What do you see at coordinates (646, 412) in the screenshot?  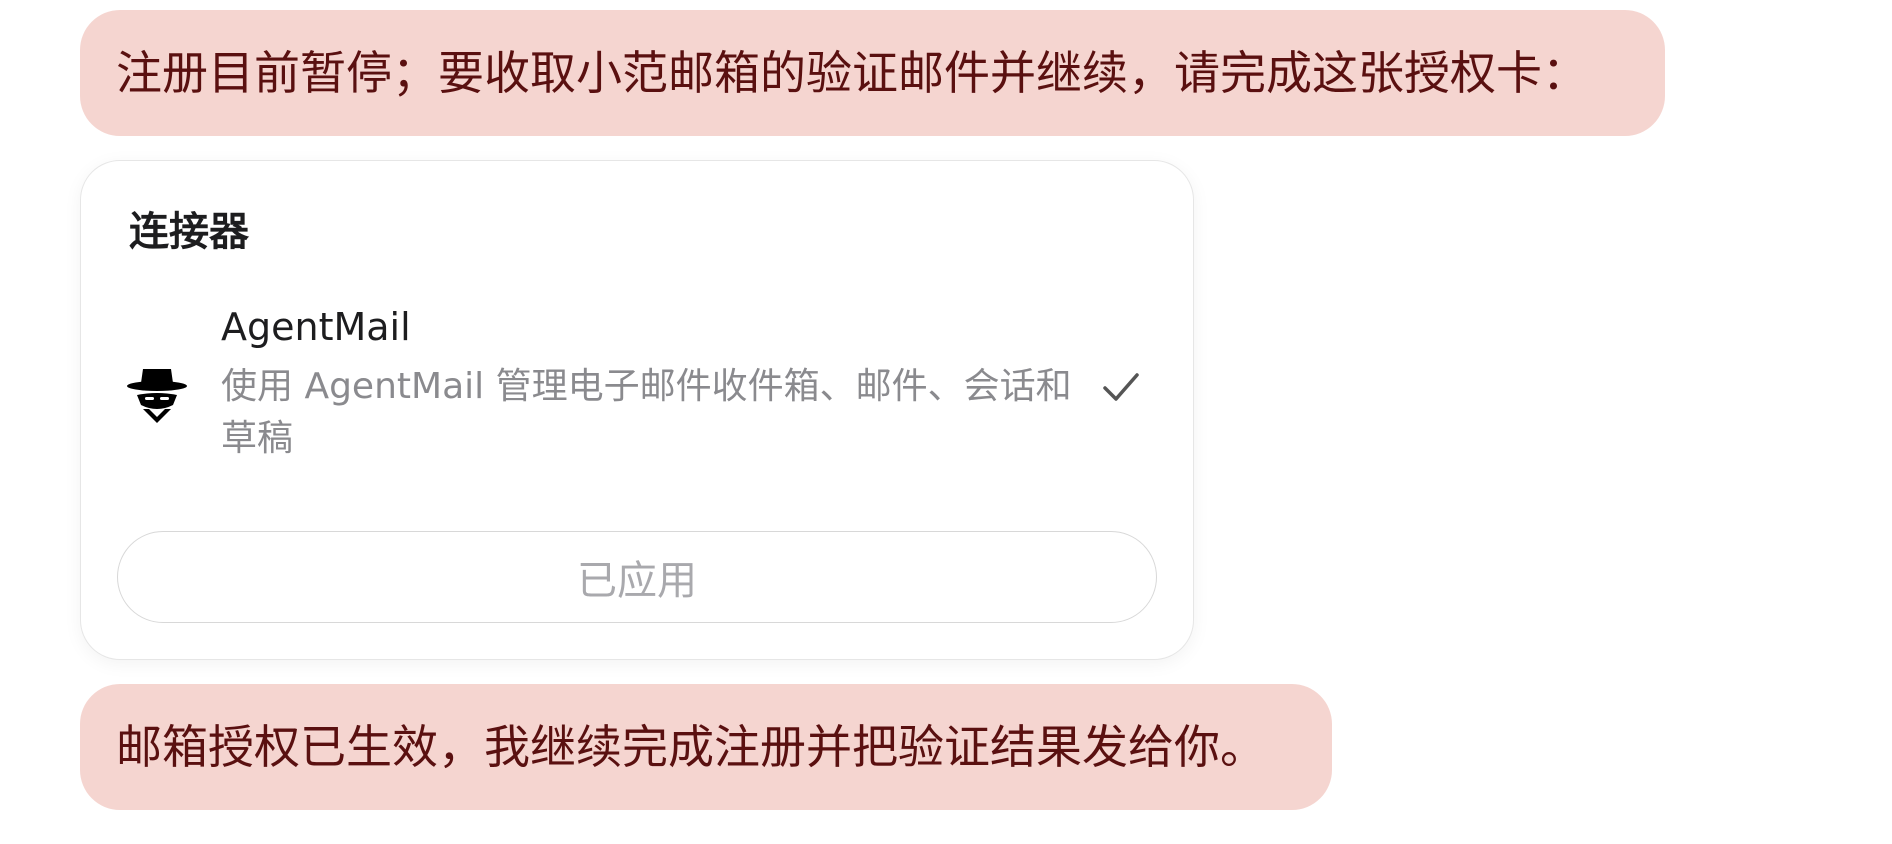 I see `connector-description: 使用 AgentMail 管理电子邮件收件箱、邮件、会话和草稿` at bounding box center [646, 412].